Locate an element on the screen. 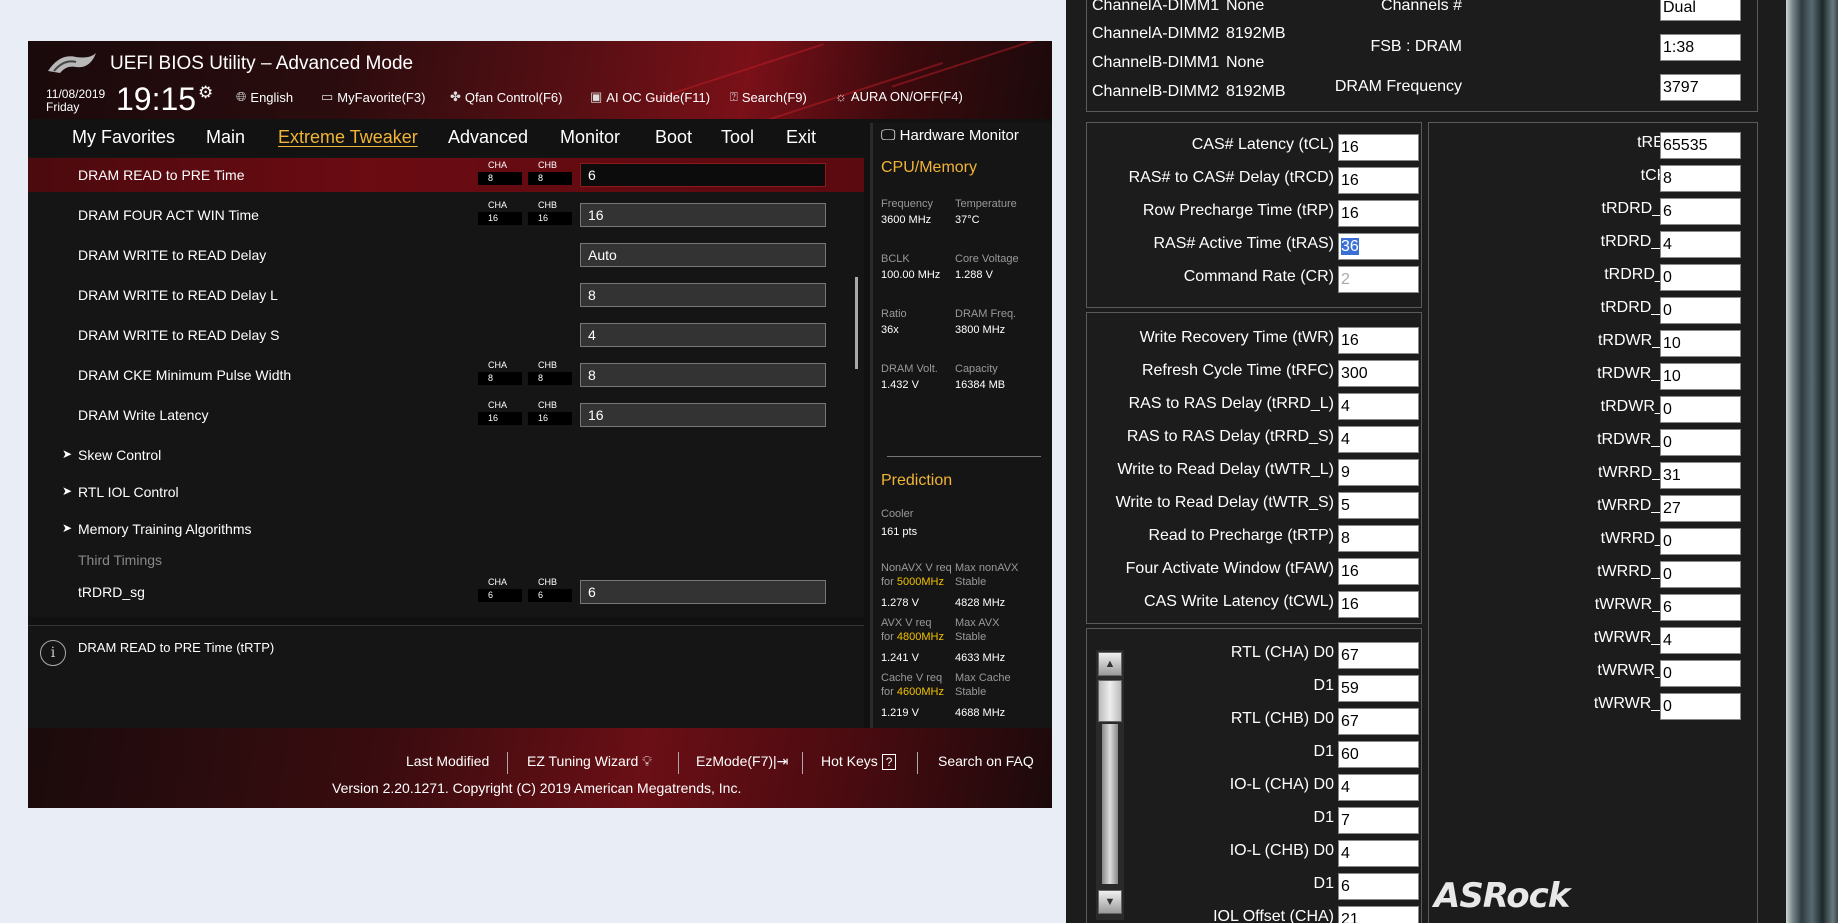 This screenshot has width=1838, height=923. value-input: 4 is located at coordinates (703, 335).